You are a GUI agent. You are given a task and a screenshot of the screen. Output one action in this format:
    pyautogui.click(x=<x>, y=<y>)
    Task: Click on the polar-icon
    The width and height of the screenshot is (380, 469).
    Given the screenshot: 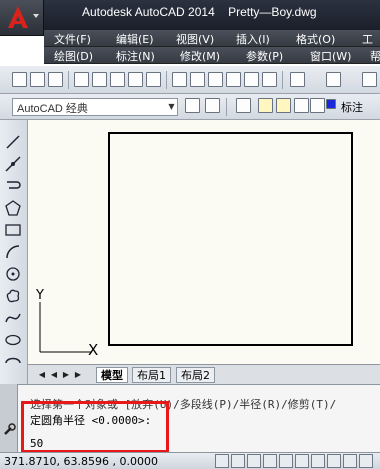 What is the action you would take?
    pyautogui.click(x=286, y=461)
    